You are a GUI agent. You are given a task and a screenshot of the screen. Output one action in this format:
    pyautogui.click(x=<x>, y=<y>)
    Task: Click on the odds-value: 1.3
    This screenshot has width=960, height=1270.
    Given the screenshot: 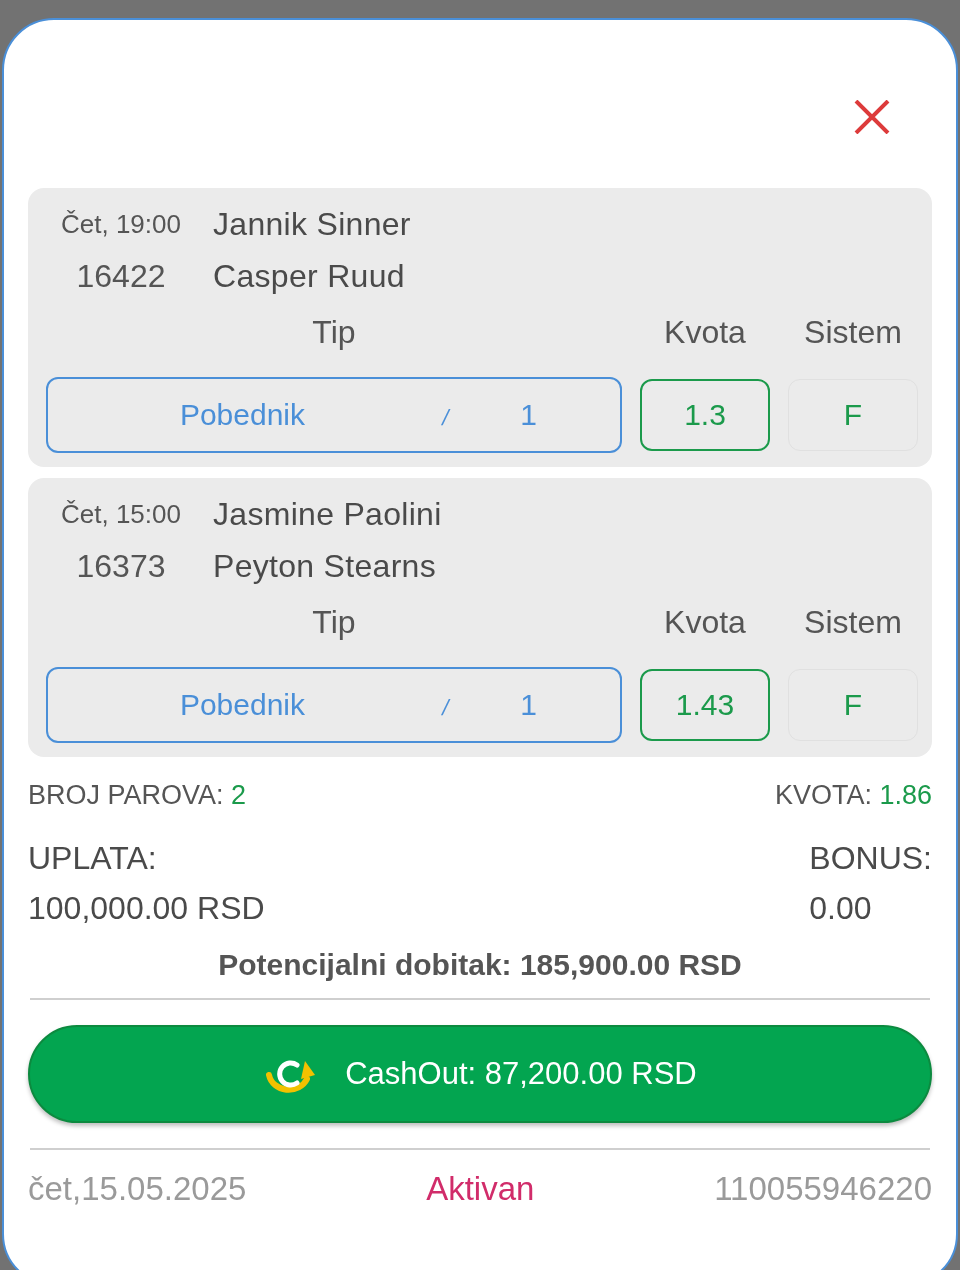 What is the action you would take?
    pyautogui.click(x=705, y=415)
    